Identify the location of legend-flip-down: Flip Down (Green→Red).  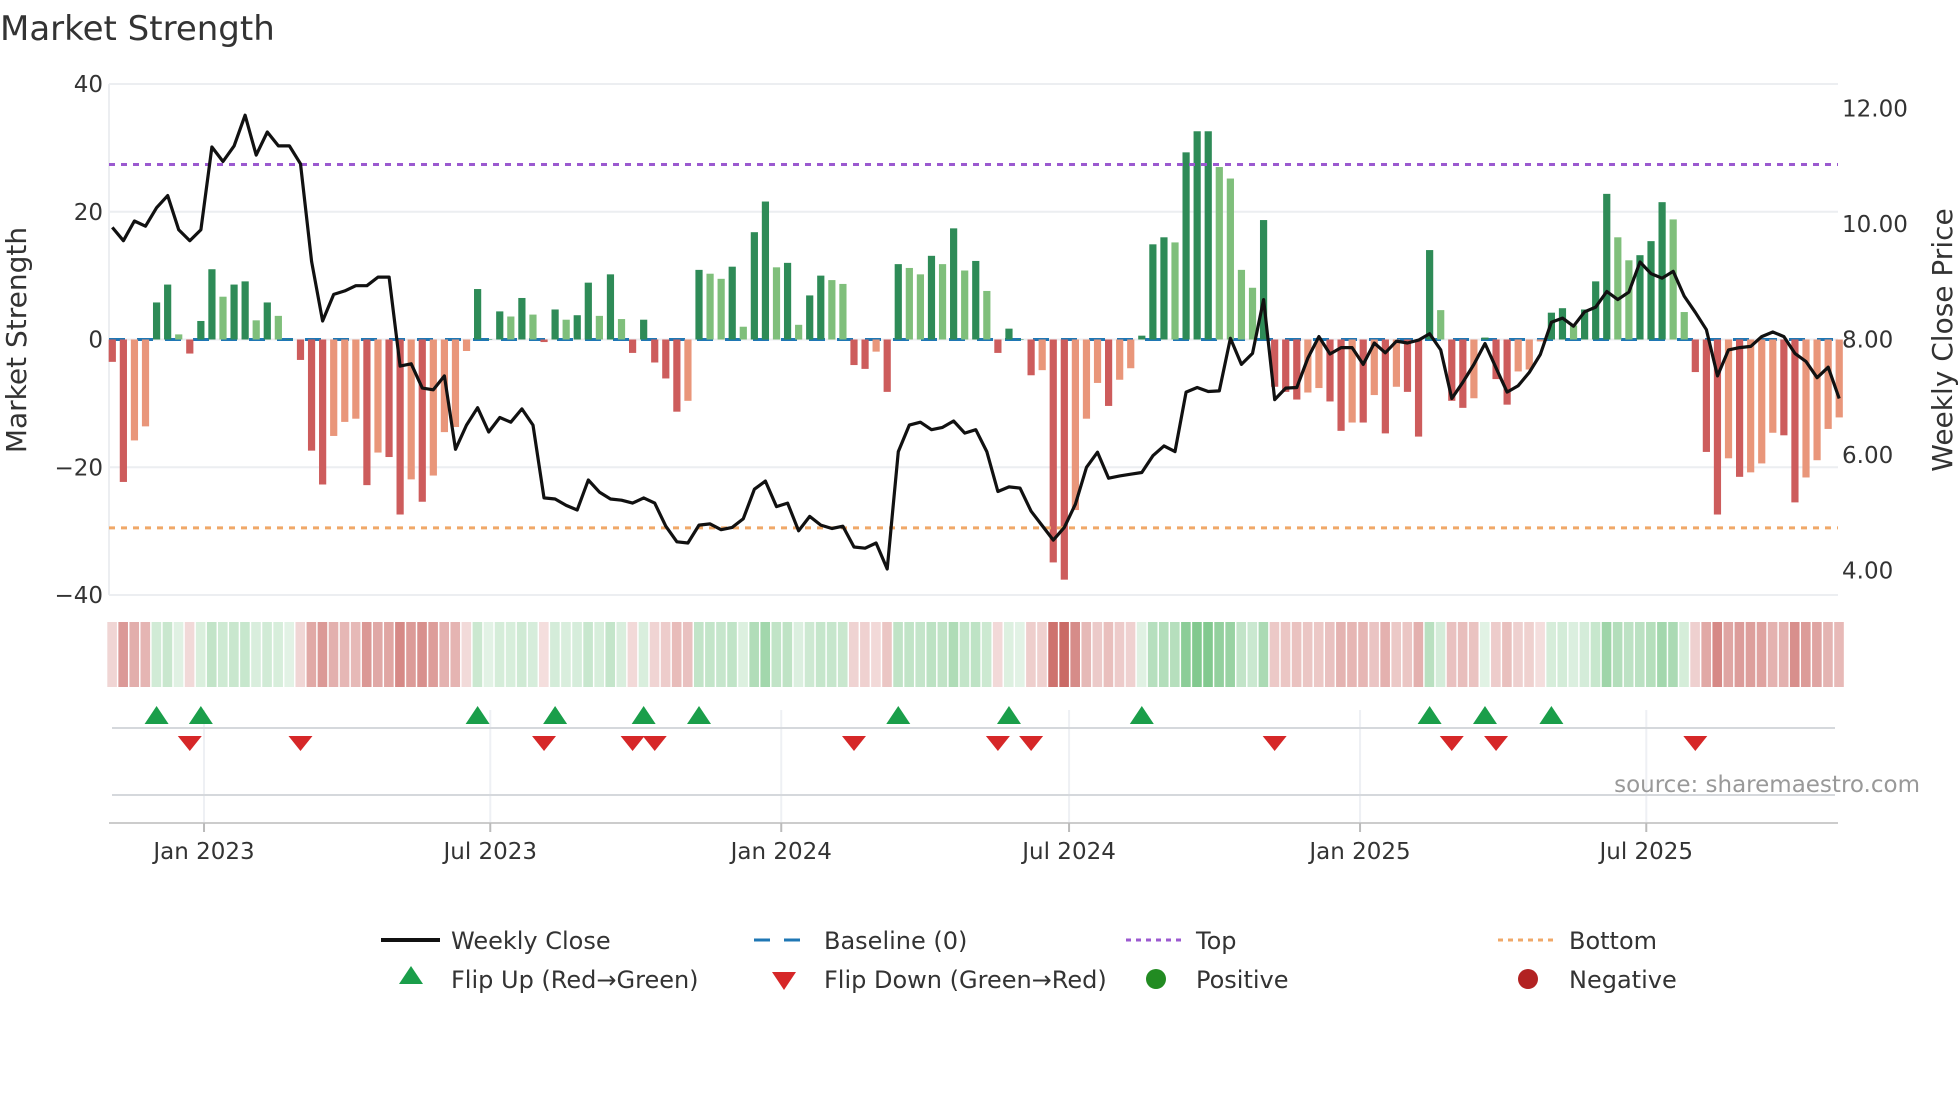
(939, 980).